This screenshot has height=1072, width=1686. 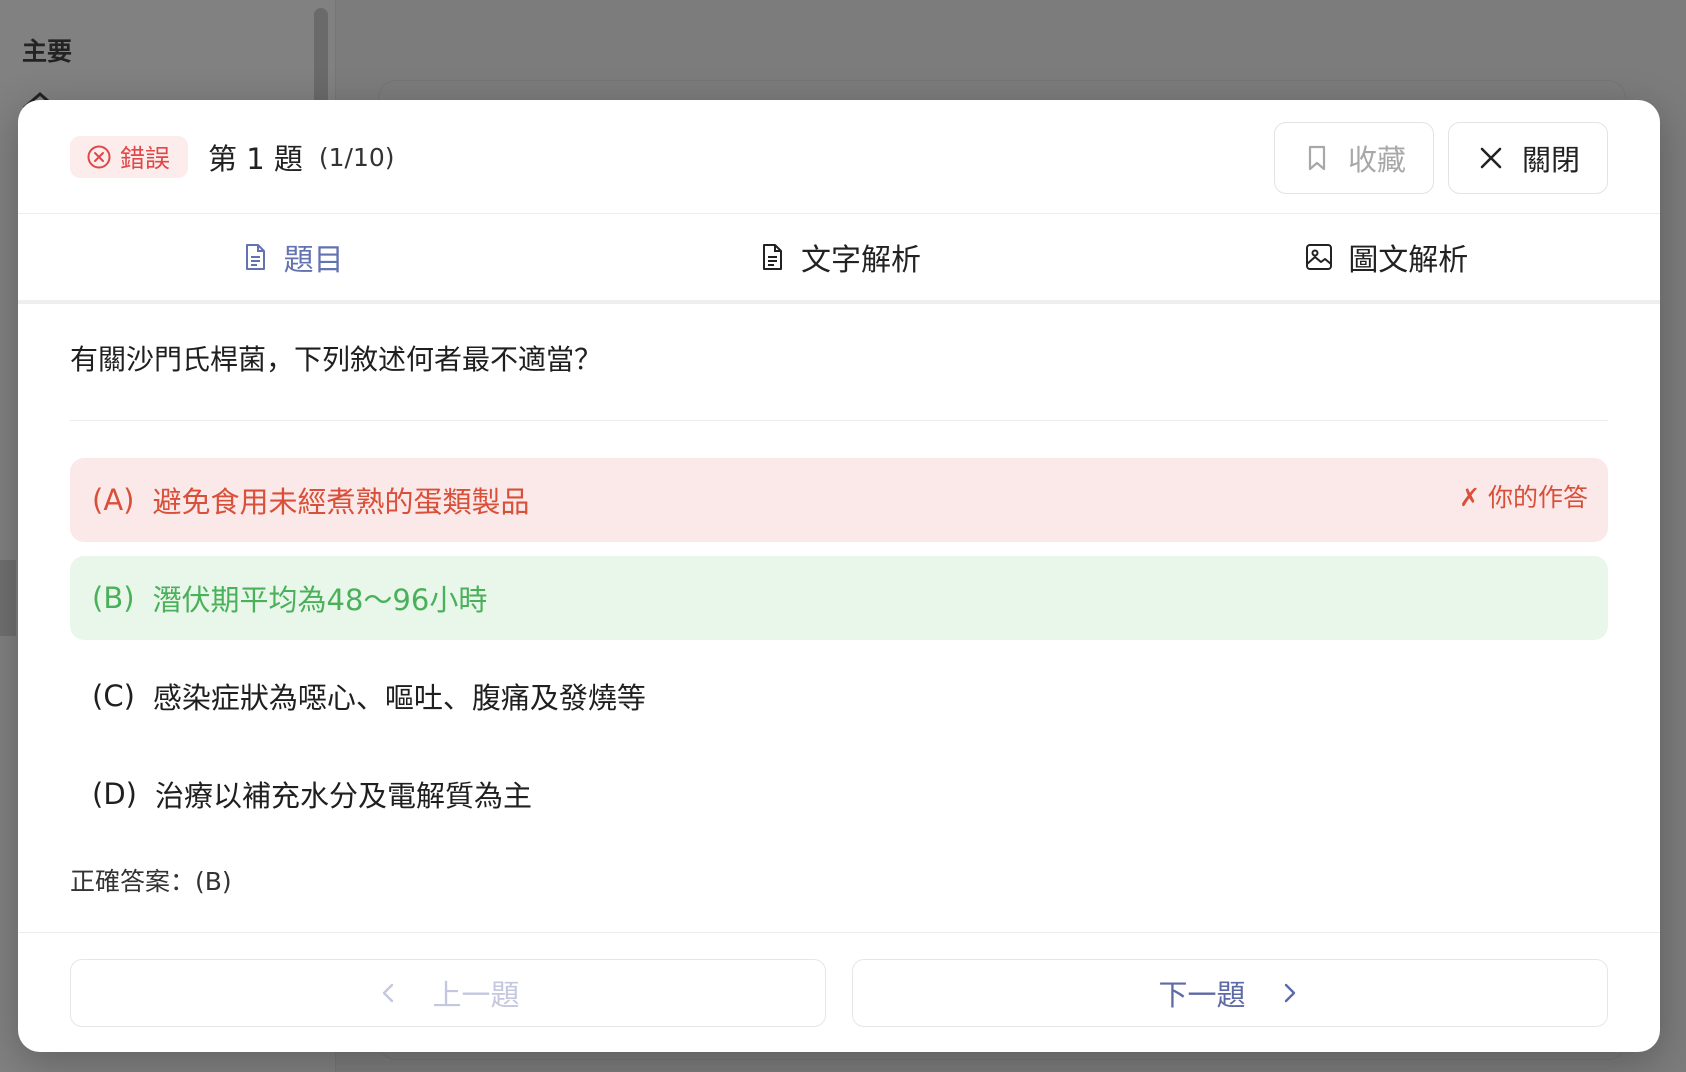 What do you see at coordinates (839, 500) in the screenshot?
I see `option-a: (A) 避免食用未經煮熟的蛋類製品 ✗ 你的作答` at bounding box center [839, 500].